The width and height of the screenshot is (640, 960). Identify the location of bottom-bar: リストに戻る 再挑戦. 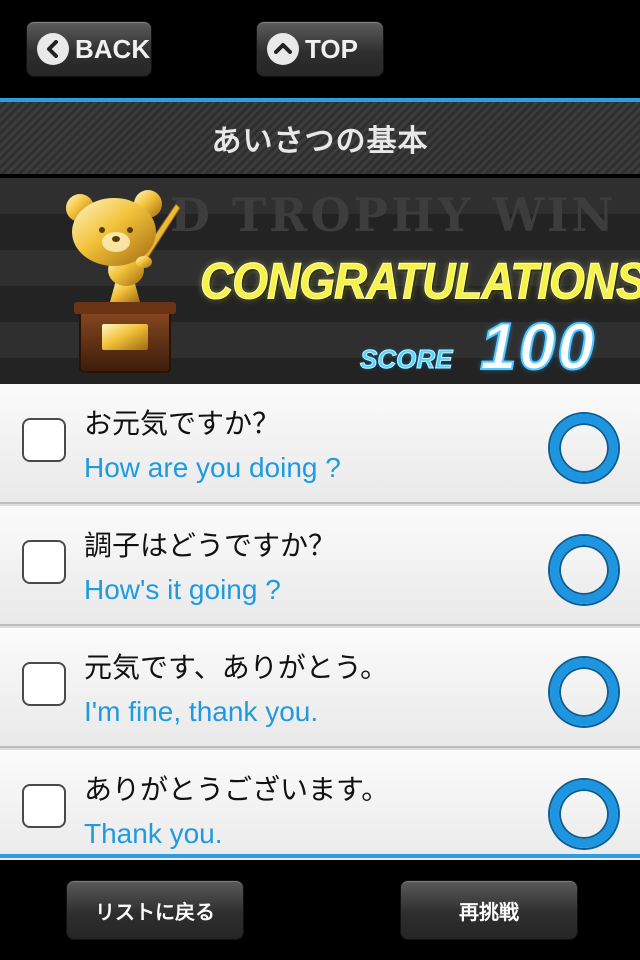
(320, 910).